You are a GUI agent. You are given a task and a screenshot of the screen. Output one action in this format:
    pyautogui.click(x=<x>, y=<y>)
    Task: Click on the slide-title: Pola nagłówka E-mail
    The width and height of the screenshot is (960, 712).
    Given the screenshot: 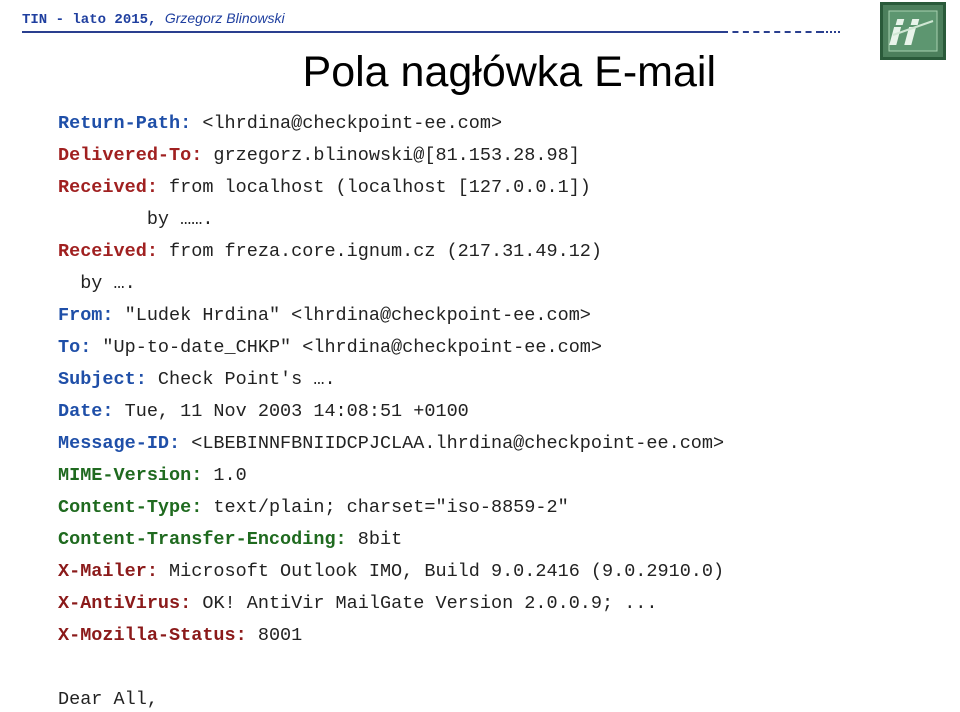 What is the action you would take?
    pyautogui.click(x=509, y=72)
    